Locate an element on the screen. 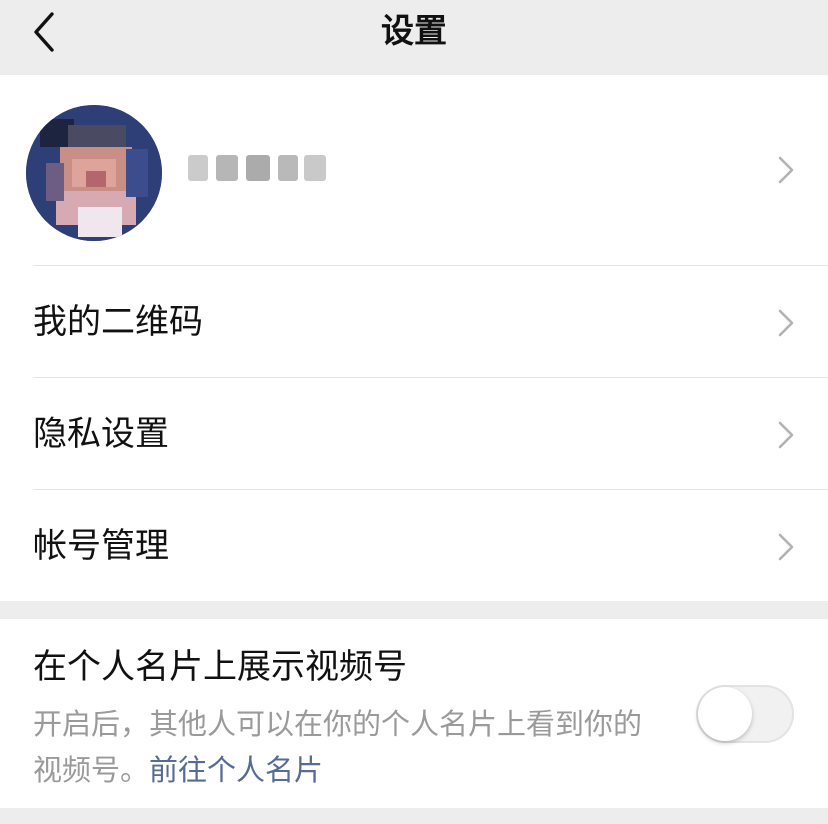  toggle-knob is located at coordinates (725, 714).